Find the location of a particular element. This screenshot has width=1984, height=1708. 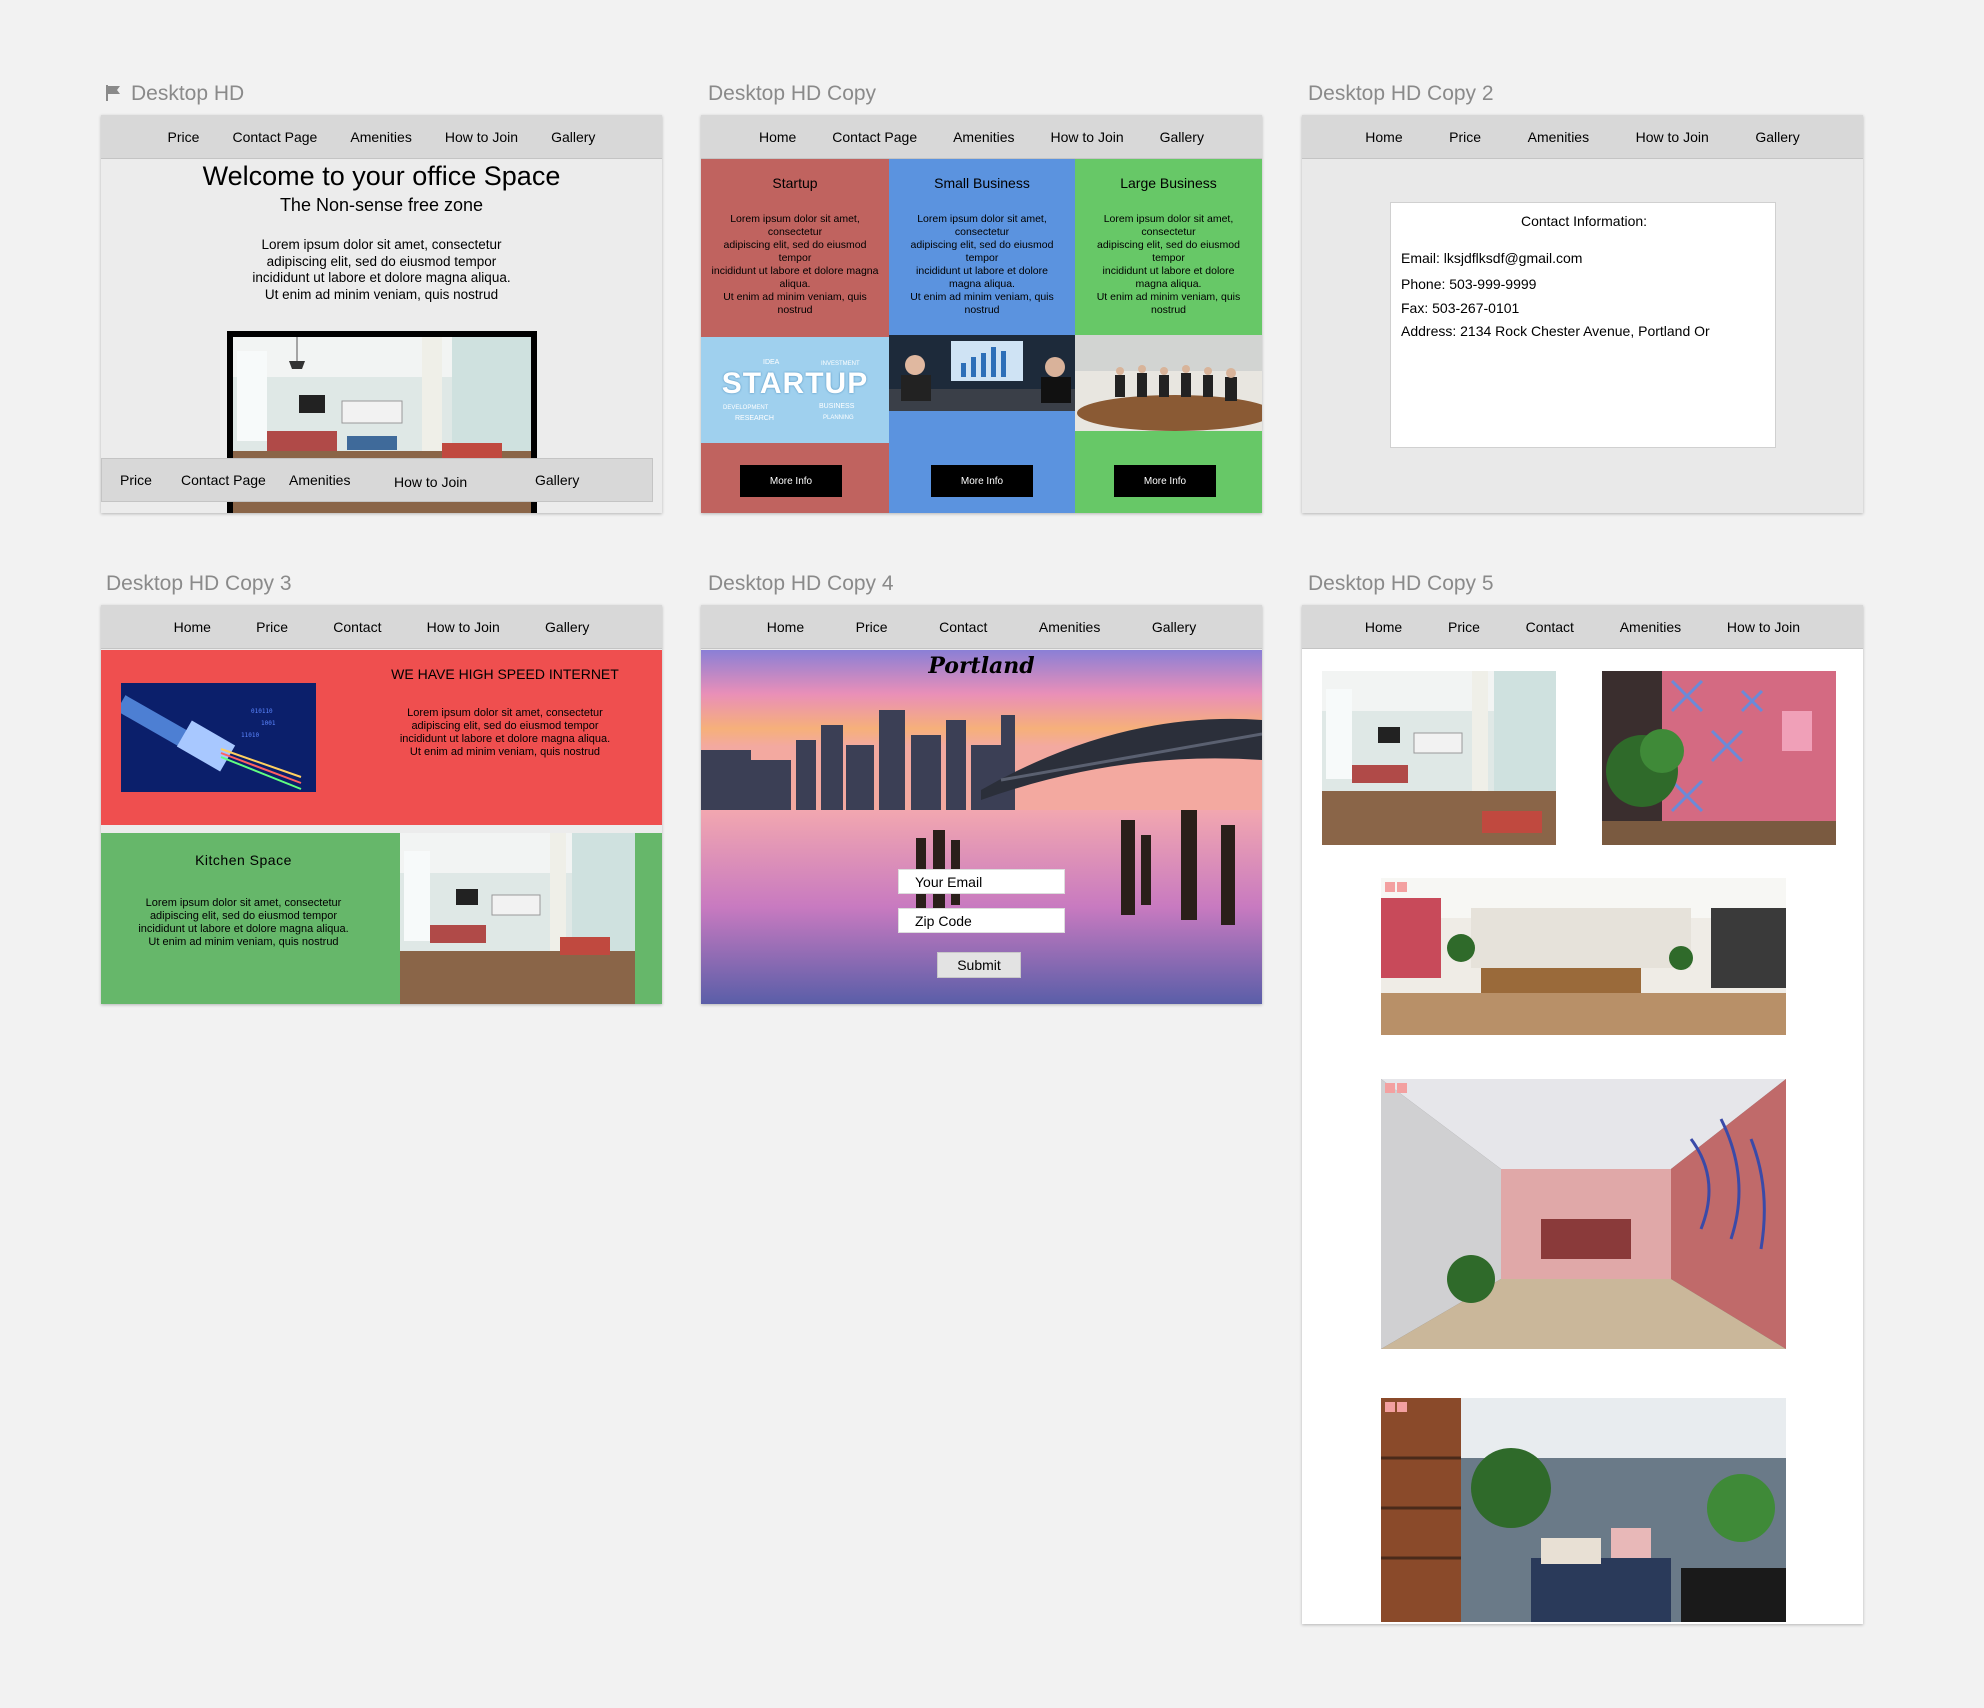

city-title: Portland is located at coordinates (981, 666).